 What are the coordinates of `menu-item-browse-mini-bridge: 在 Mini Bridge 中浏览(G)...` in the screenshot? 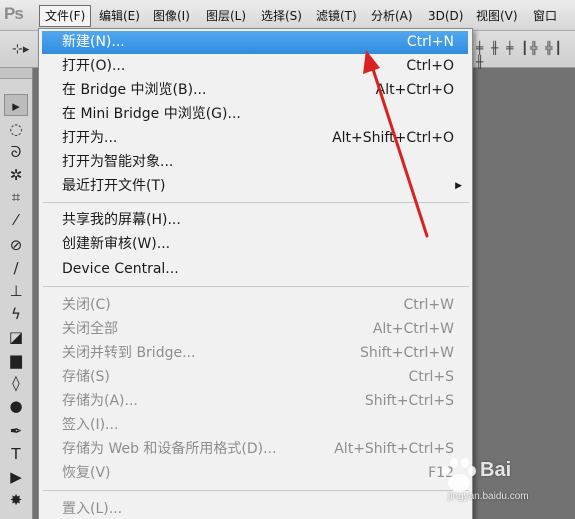 It's located at (255, 114).